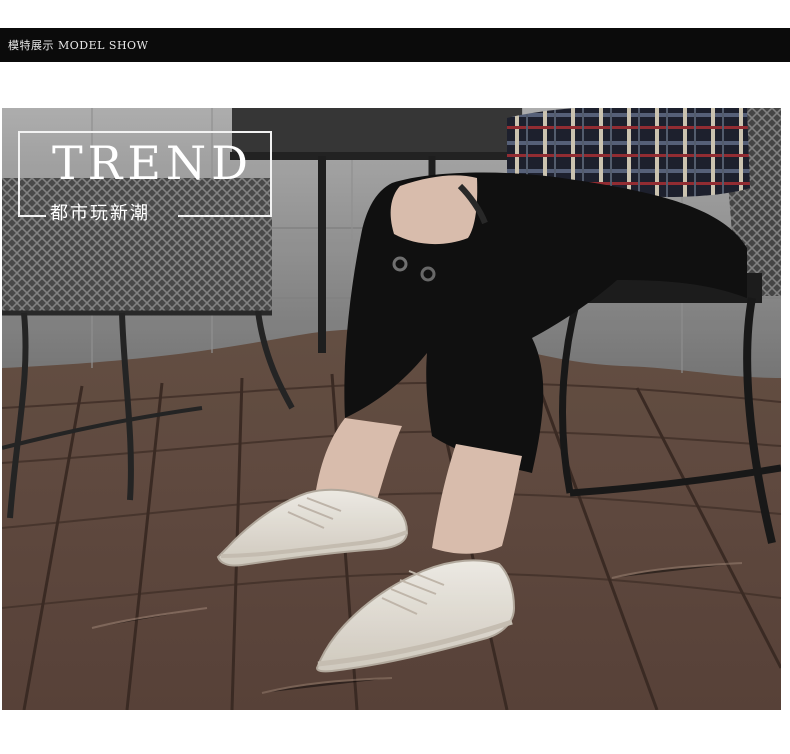 This screenshot has height=754, width=790. I want to click on trend-frame-bottom-right, so click(225, 216).